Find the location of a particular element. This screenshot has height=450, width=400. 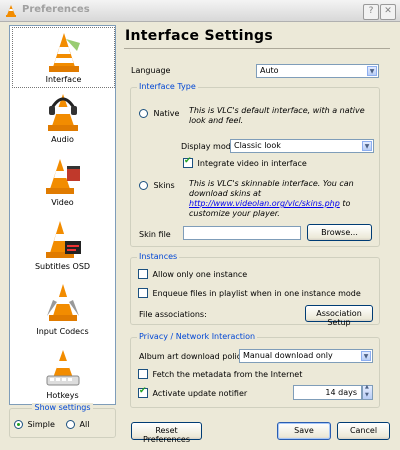

sidebar-item-hotkeys: Hotkeys is located at coordinates (62, 373).